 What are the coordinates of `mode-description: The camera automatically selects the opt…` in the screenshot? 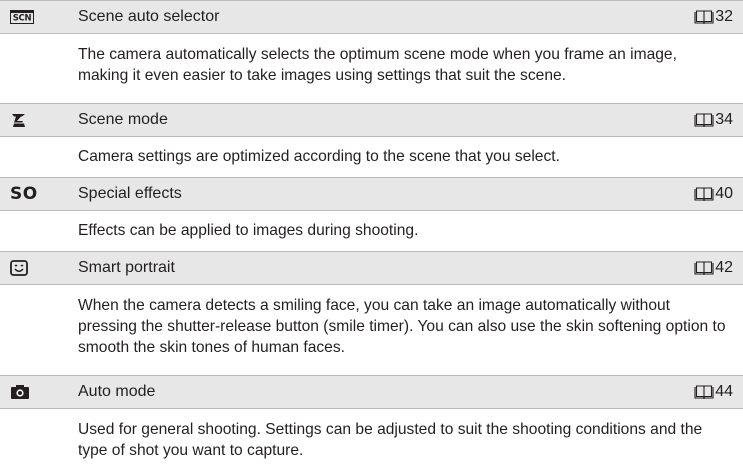 It's located at (377, 65).